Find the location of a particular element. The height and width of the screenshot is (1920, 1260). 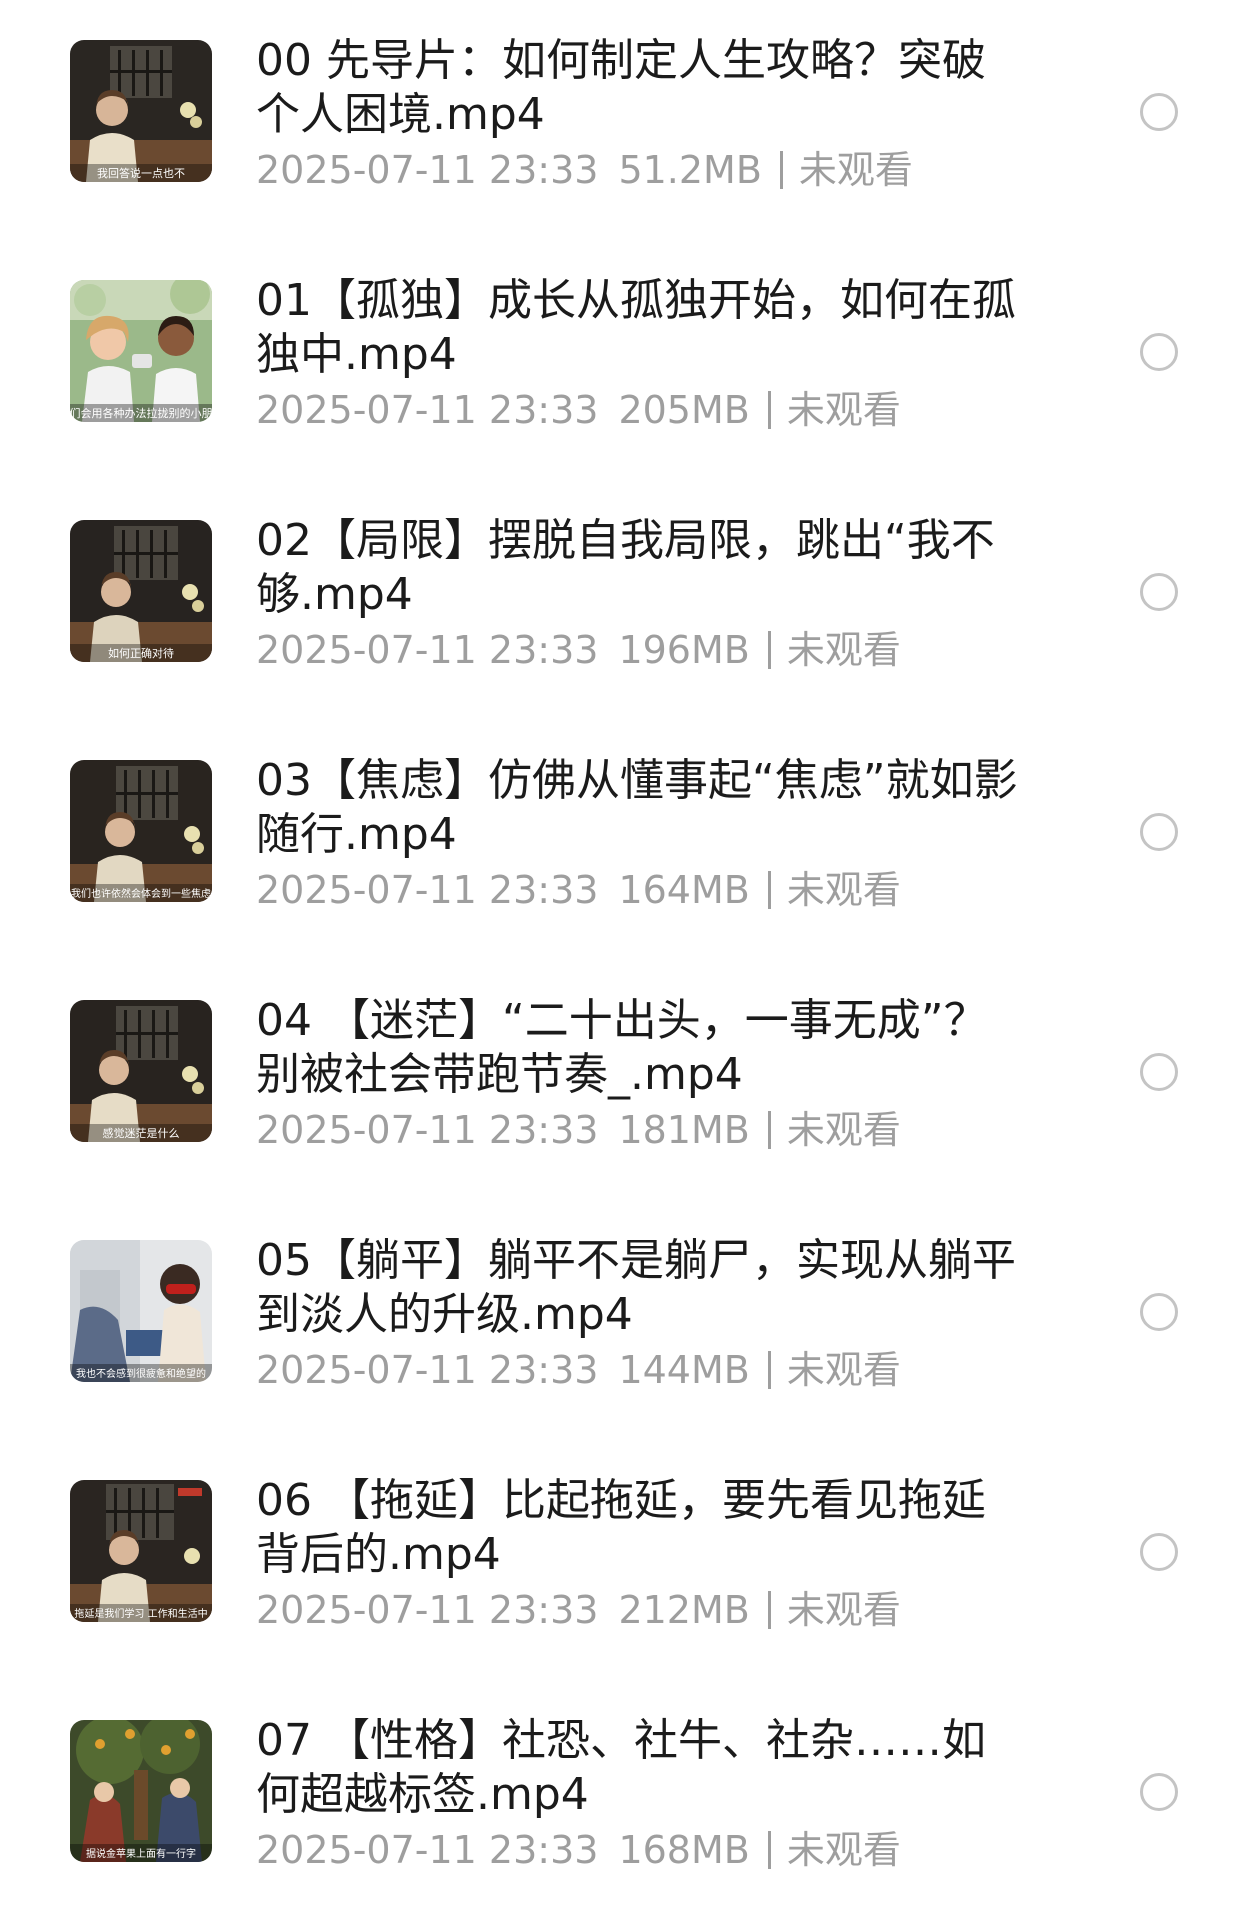

file-size: 164MB is located at coordinates (684, 890).